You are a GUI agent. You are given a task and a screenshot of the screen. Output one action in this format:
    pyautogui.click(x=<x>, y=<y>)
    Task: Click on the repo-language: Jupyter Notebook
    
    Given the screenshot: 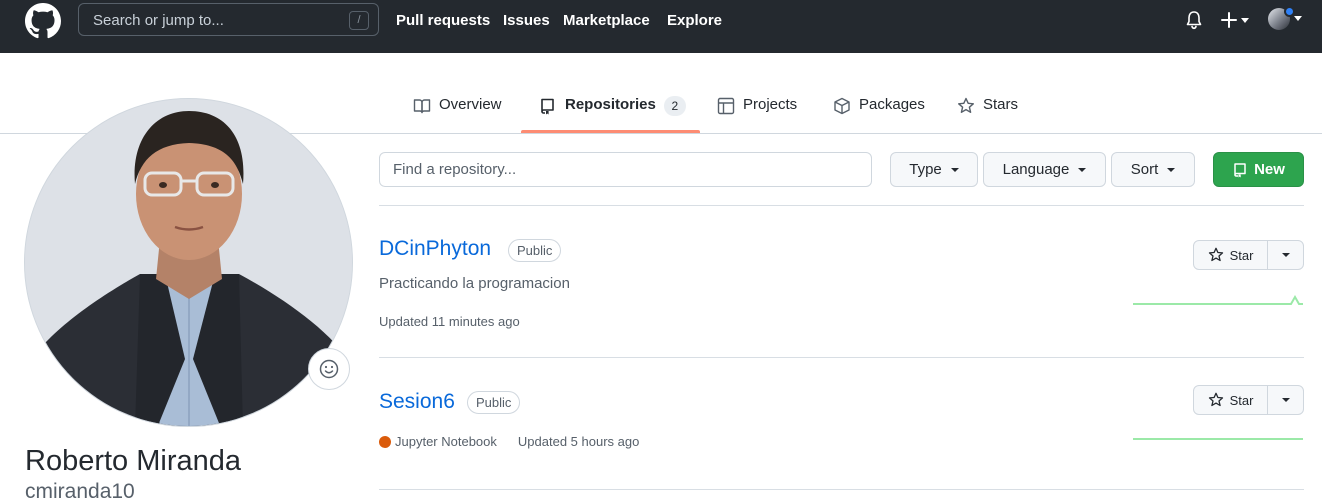 What is the action you would take?
    pyautogui.click(x=446, y=441)
    